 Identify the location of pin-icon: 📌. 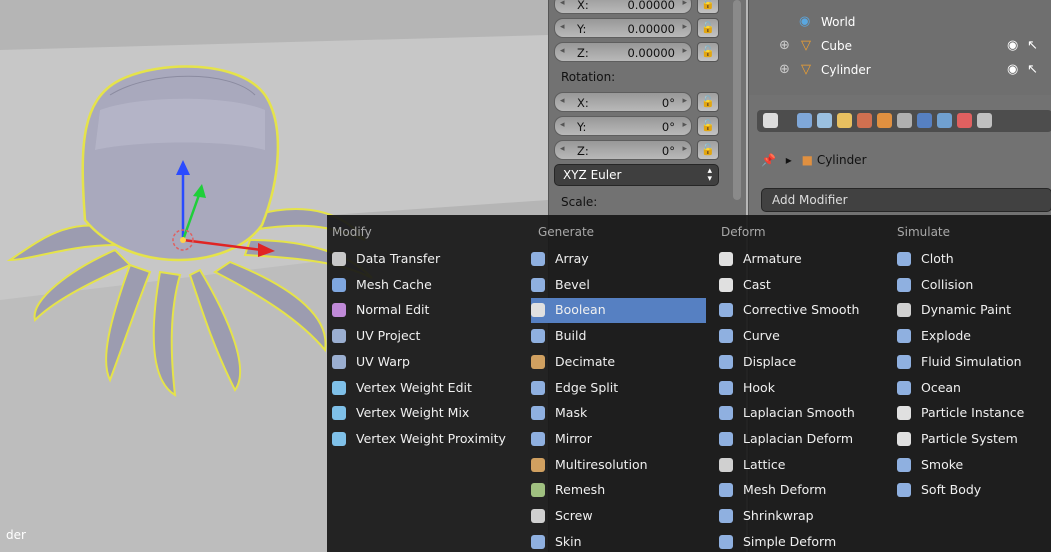
(768, 160).